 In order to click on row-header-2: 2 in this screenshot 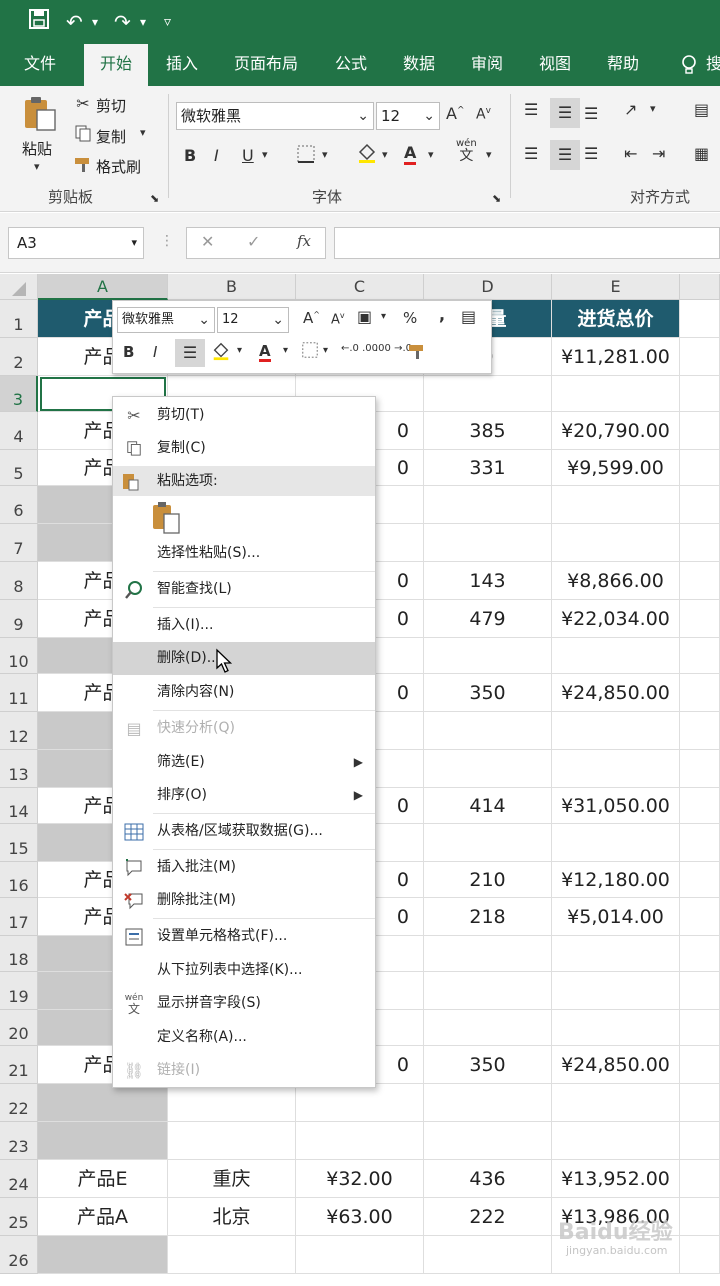, I will do `click(19, 357)`.